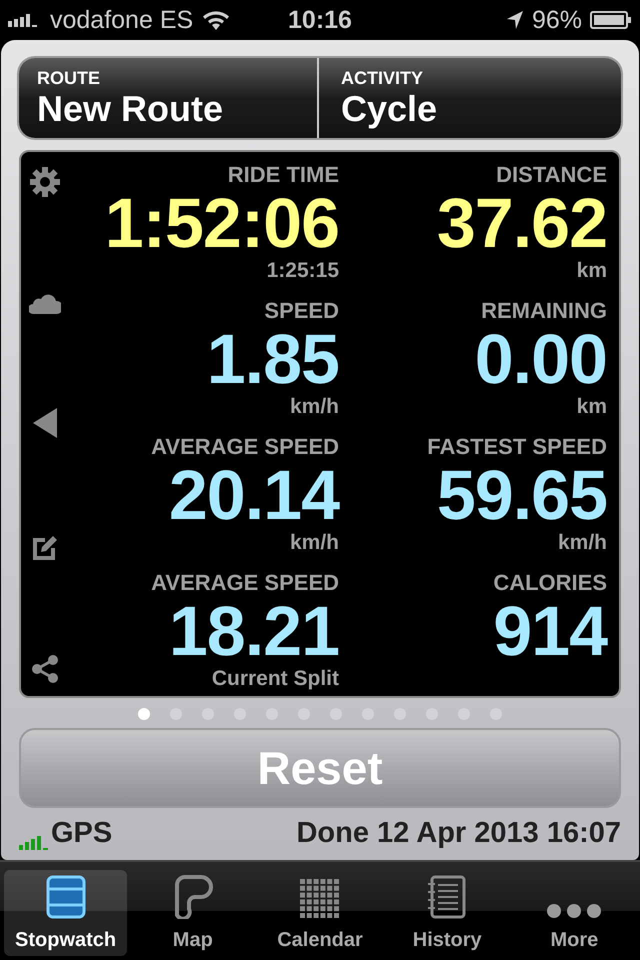 The image size is (640, 960). I want to click on tab-item: More, so click(574, 913).